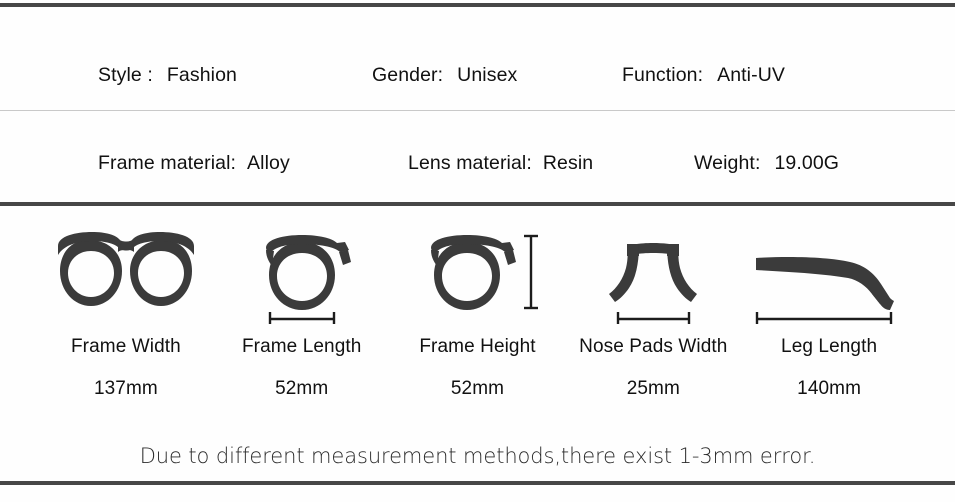  I want to click on eyeglasses-front-icon, so click(125, 269).